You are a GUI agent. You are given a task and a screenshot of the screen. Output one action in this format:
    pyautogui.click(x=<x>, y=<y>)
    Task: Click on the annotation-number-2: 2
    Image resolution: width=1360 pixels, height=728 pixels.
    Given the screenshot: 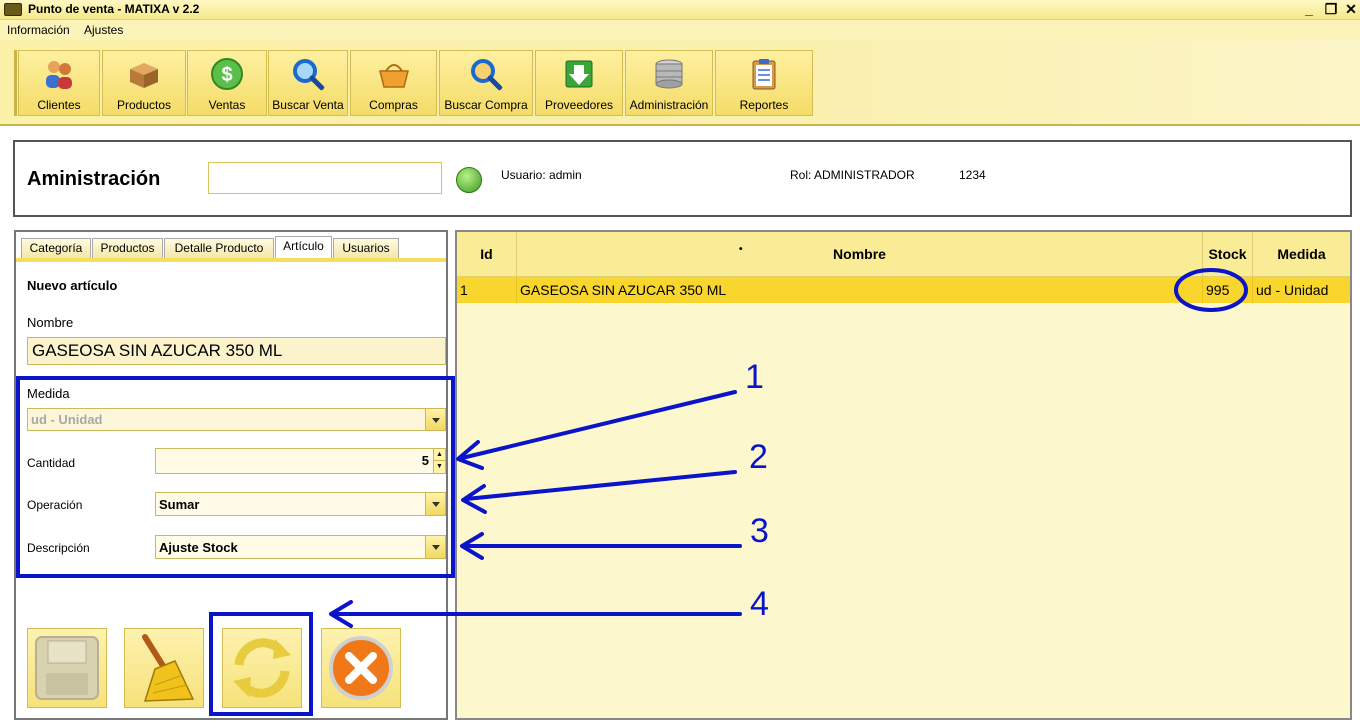 What is the action you would take?
    pyautogui.click(x=758, y=457)
    